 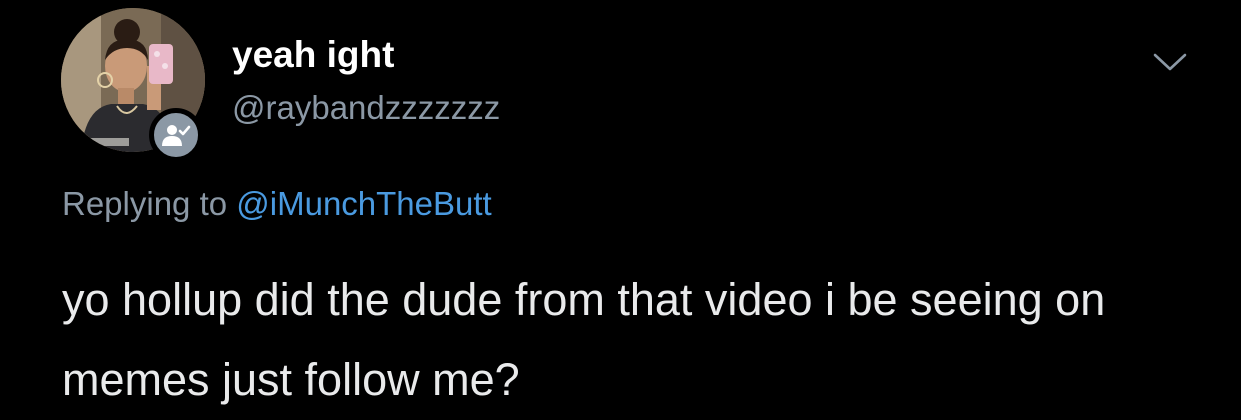 I want to click on replying-to: Replying to @iMunchTheButt, so click(x=277, y=204).